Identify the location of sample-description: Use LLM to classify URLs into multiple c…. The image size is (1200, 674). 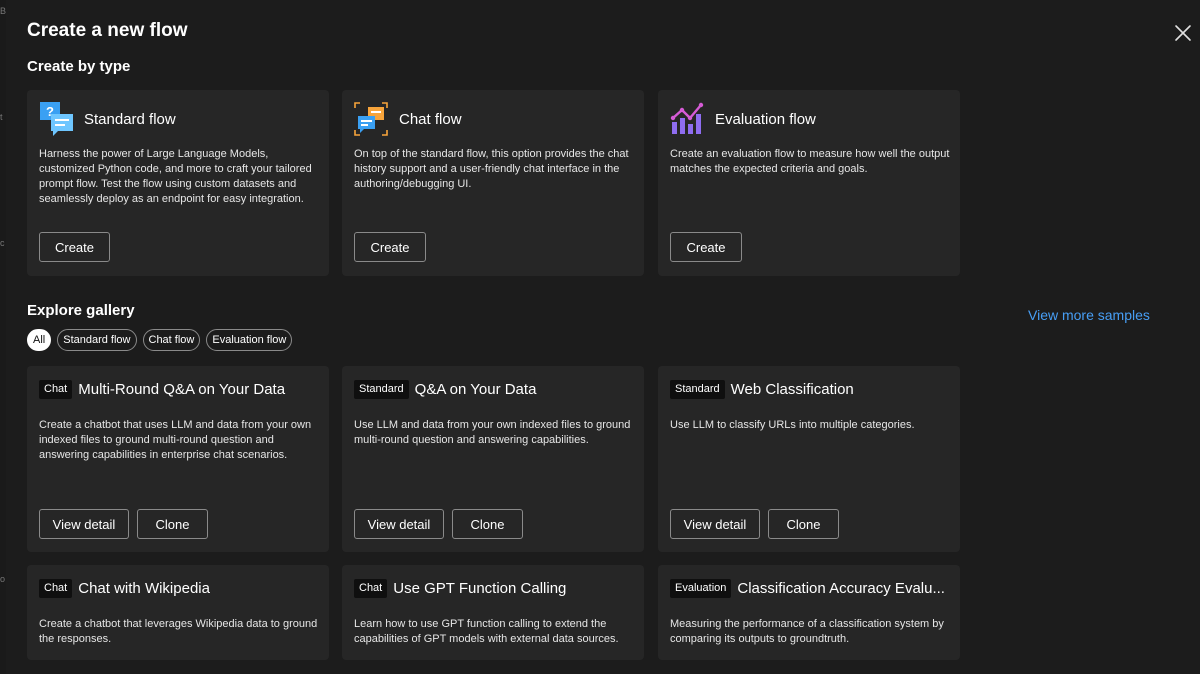
(792, 425).